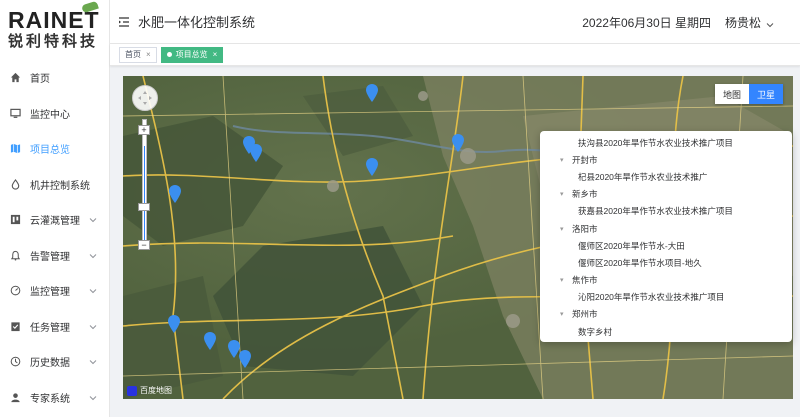 This screenshot has height=417, width=800. What do you see at coordinates (197, 22) in the screenshot?
I see `system-title: 水肥一体化控制系统` at bounding box center [197, 22].